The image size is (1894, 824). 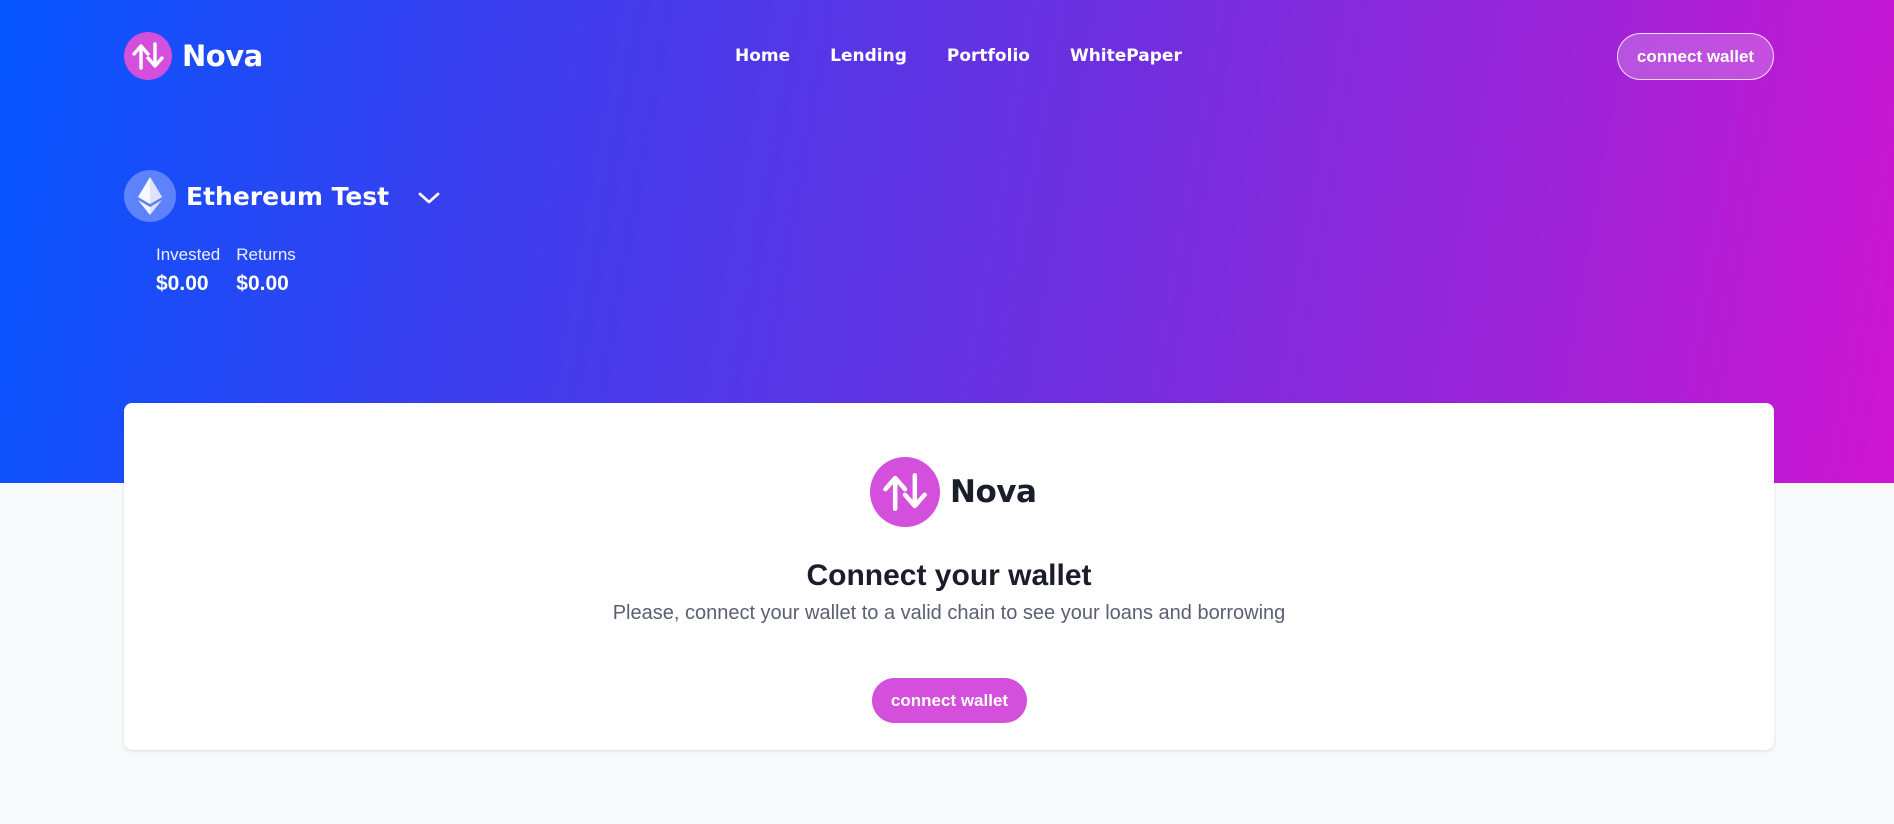 I want to click on brand-logo-link: Nova, so click(x=193, y=56).